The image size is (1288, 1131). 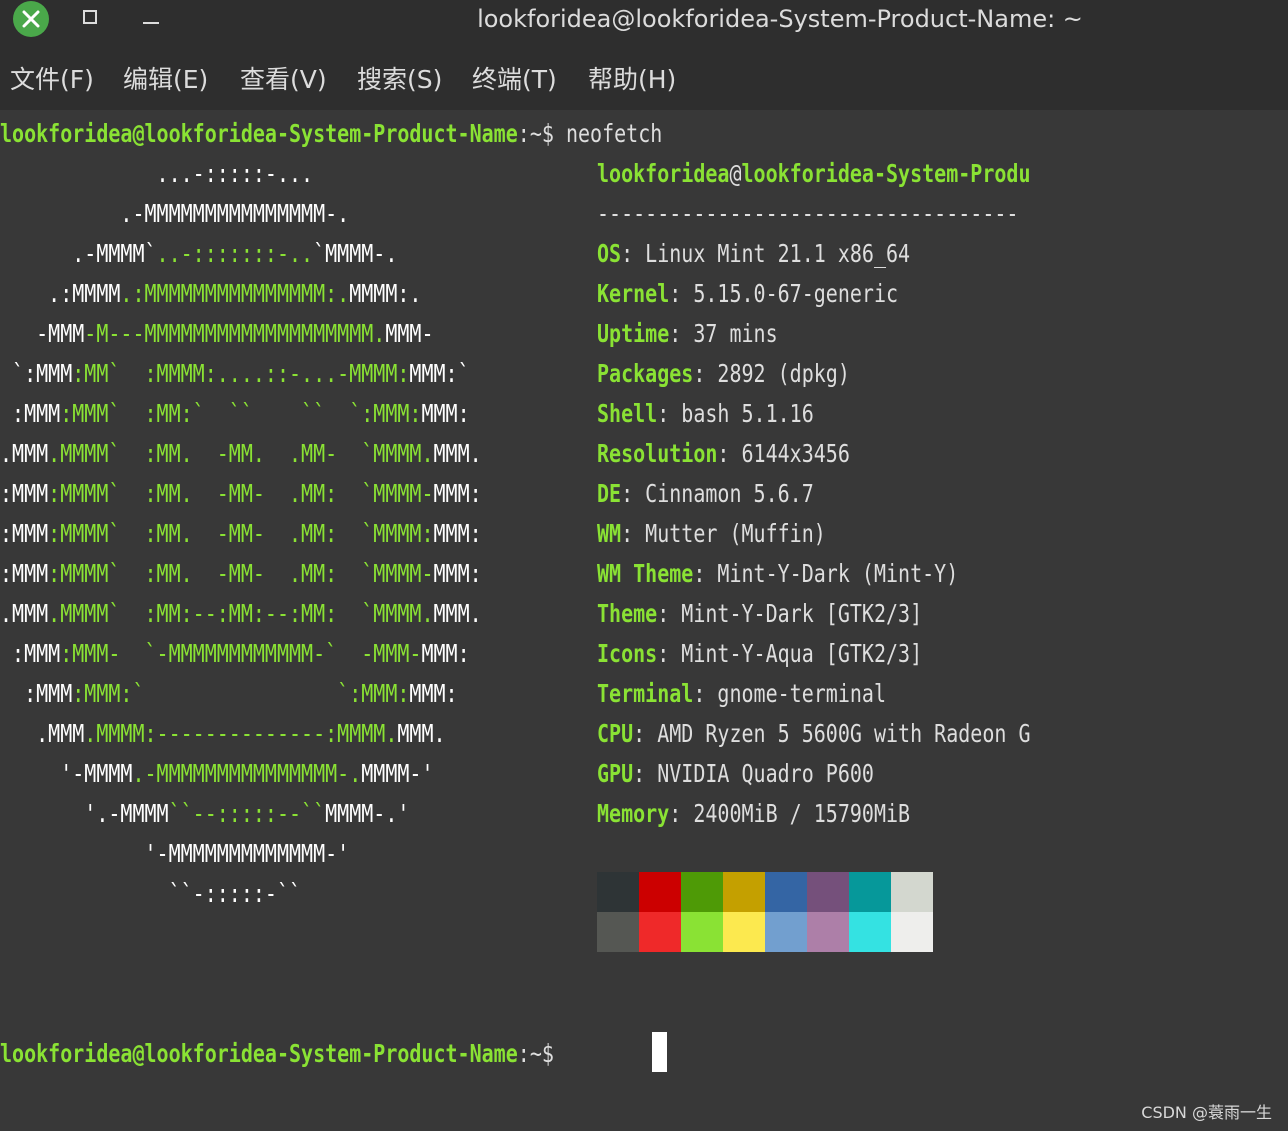 I want to click on info-host: lookforidea-System-Produ, so click(x=886, y=173).